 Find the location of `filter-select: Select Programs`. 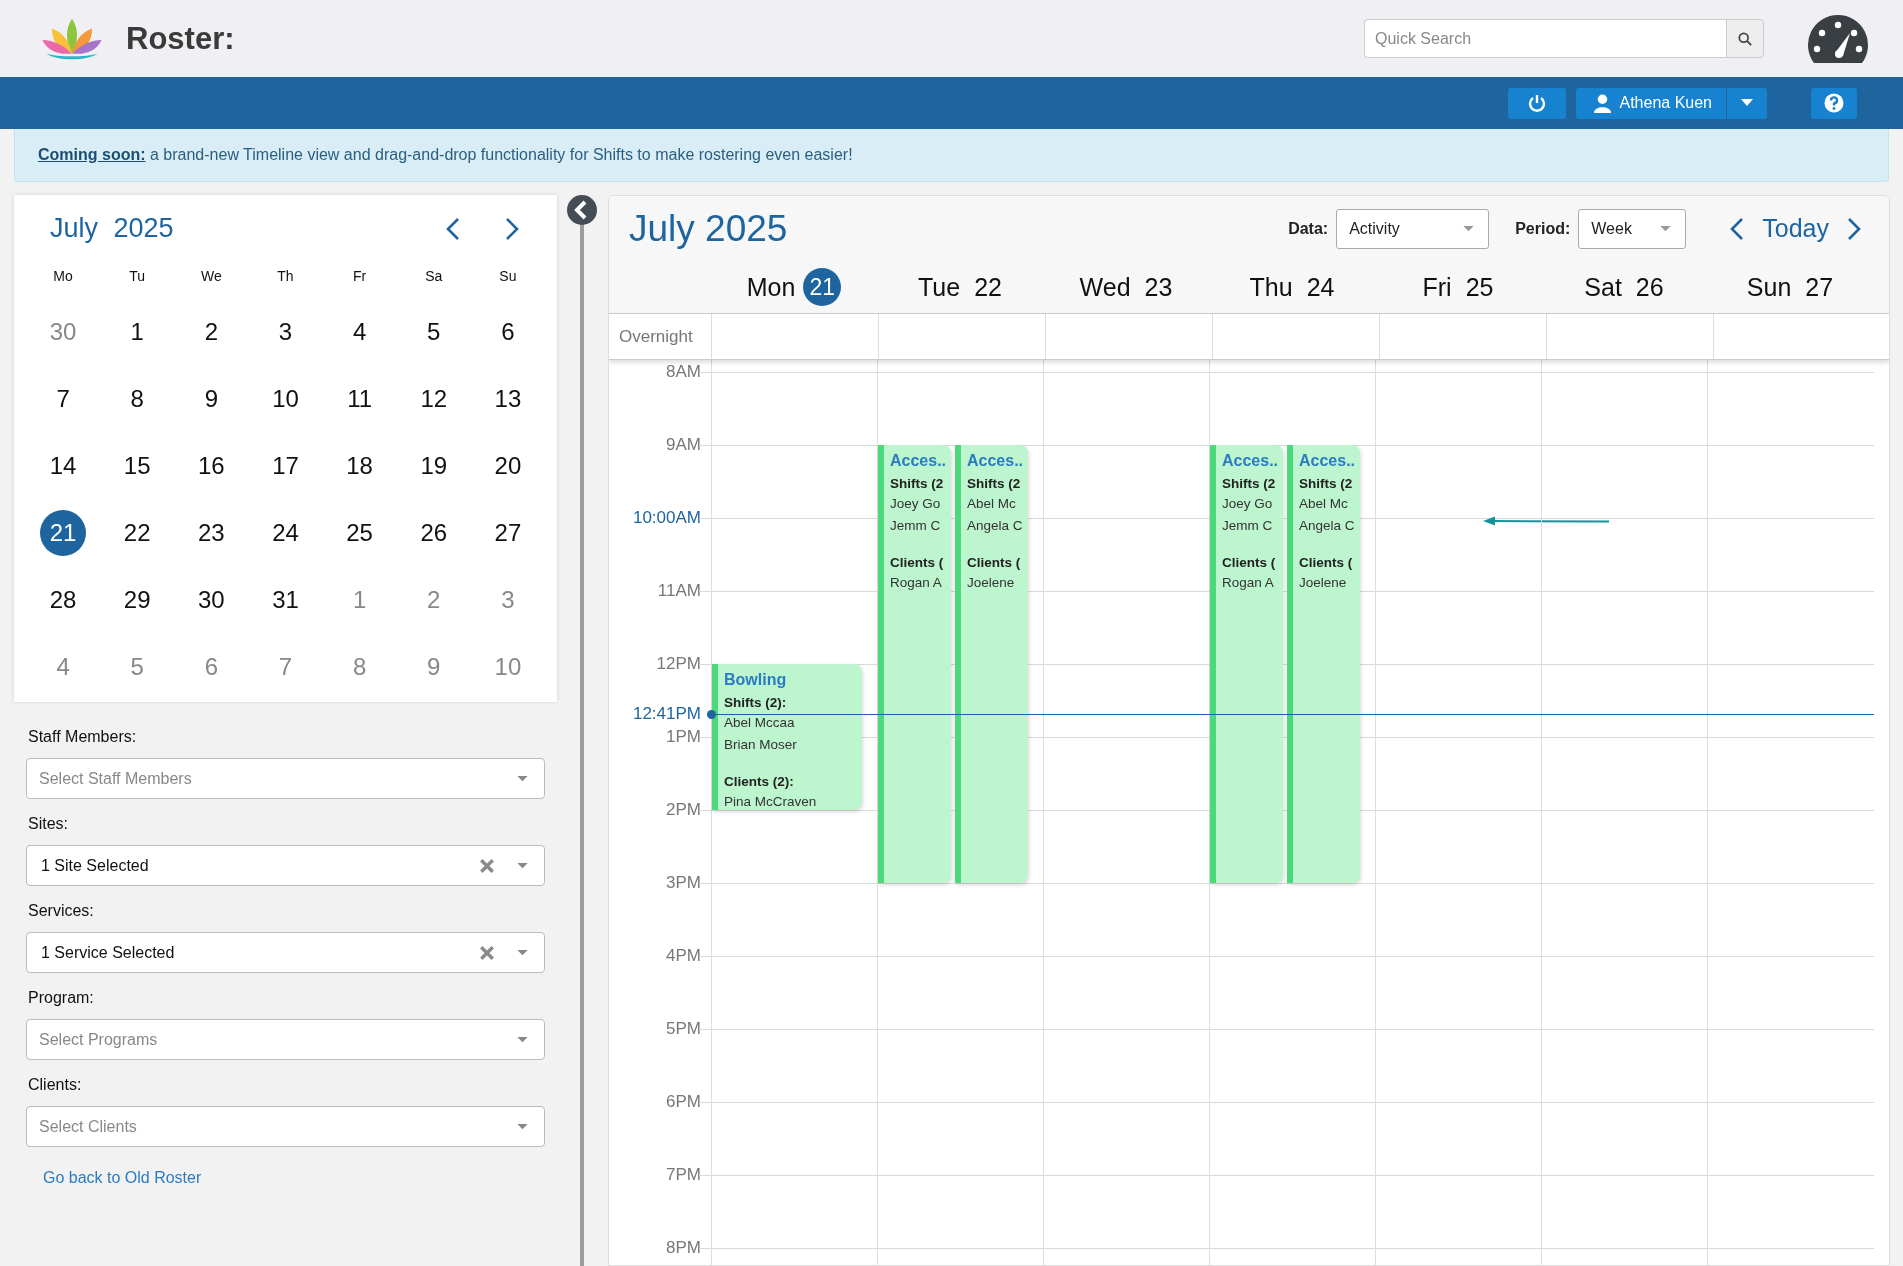

filter-select: Select Programs is located at coordinates (285, 1039).